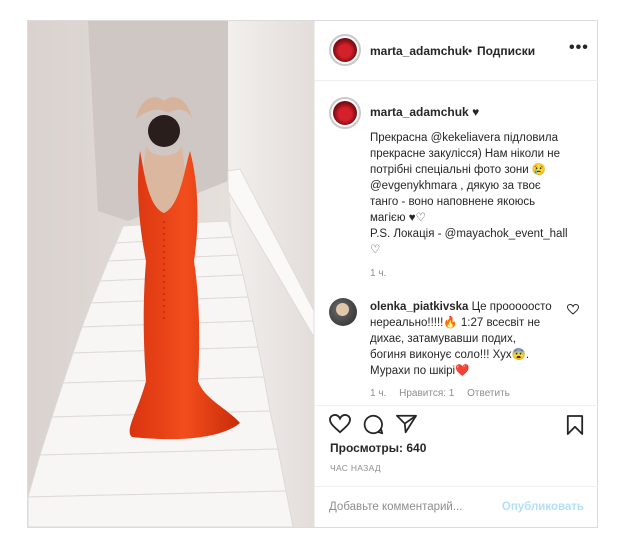  Describe the element at coordinates (419, 307) in the screenshot. I see `commenter-username: olenka_piatkivska` at that location.